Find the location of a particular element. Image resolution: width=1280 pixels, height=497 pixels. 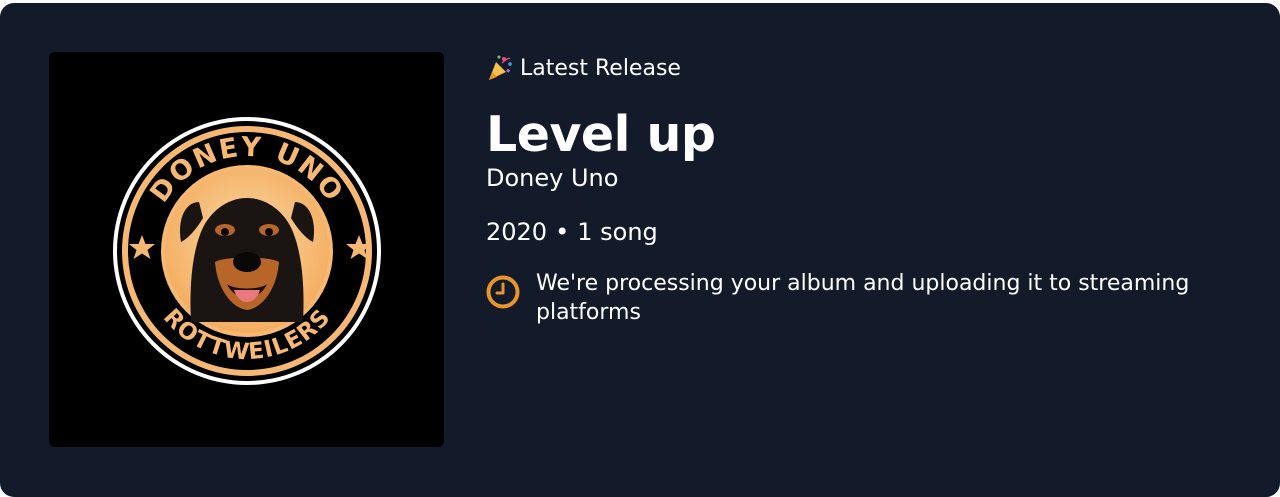

artist-name: Doney Uno is located at coordinates (866, 178).